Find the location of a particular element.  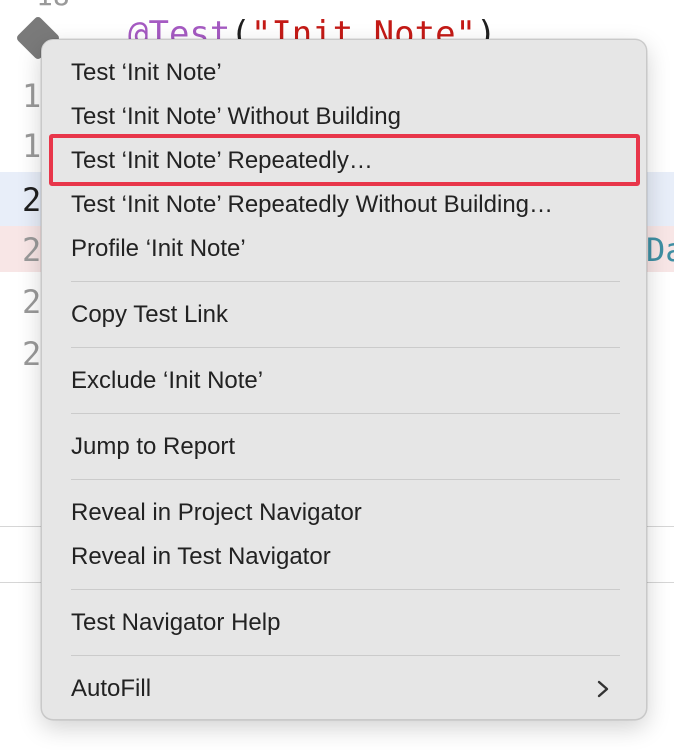

chevron-right-icon is located at coordinates (603, 689).